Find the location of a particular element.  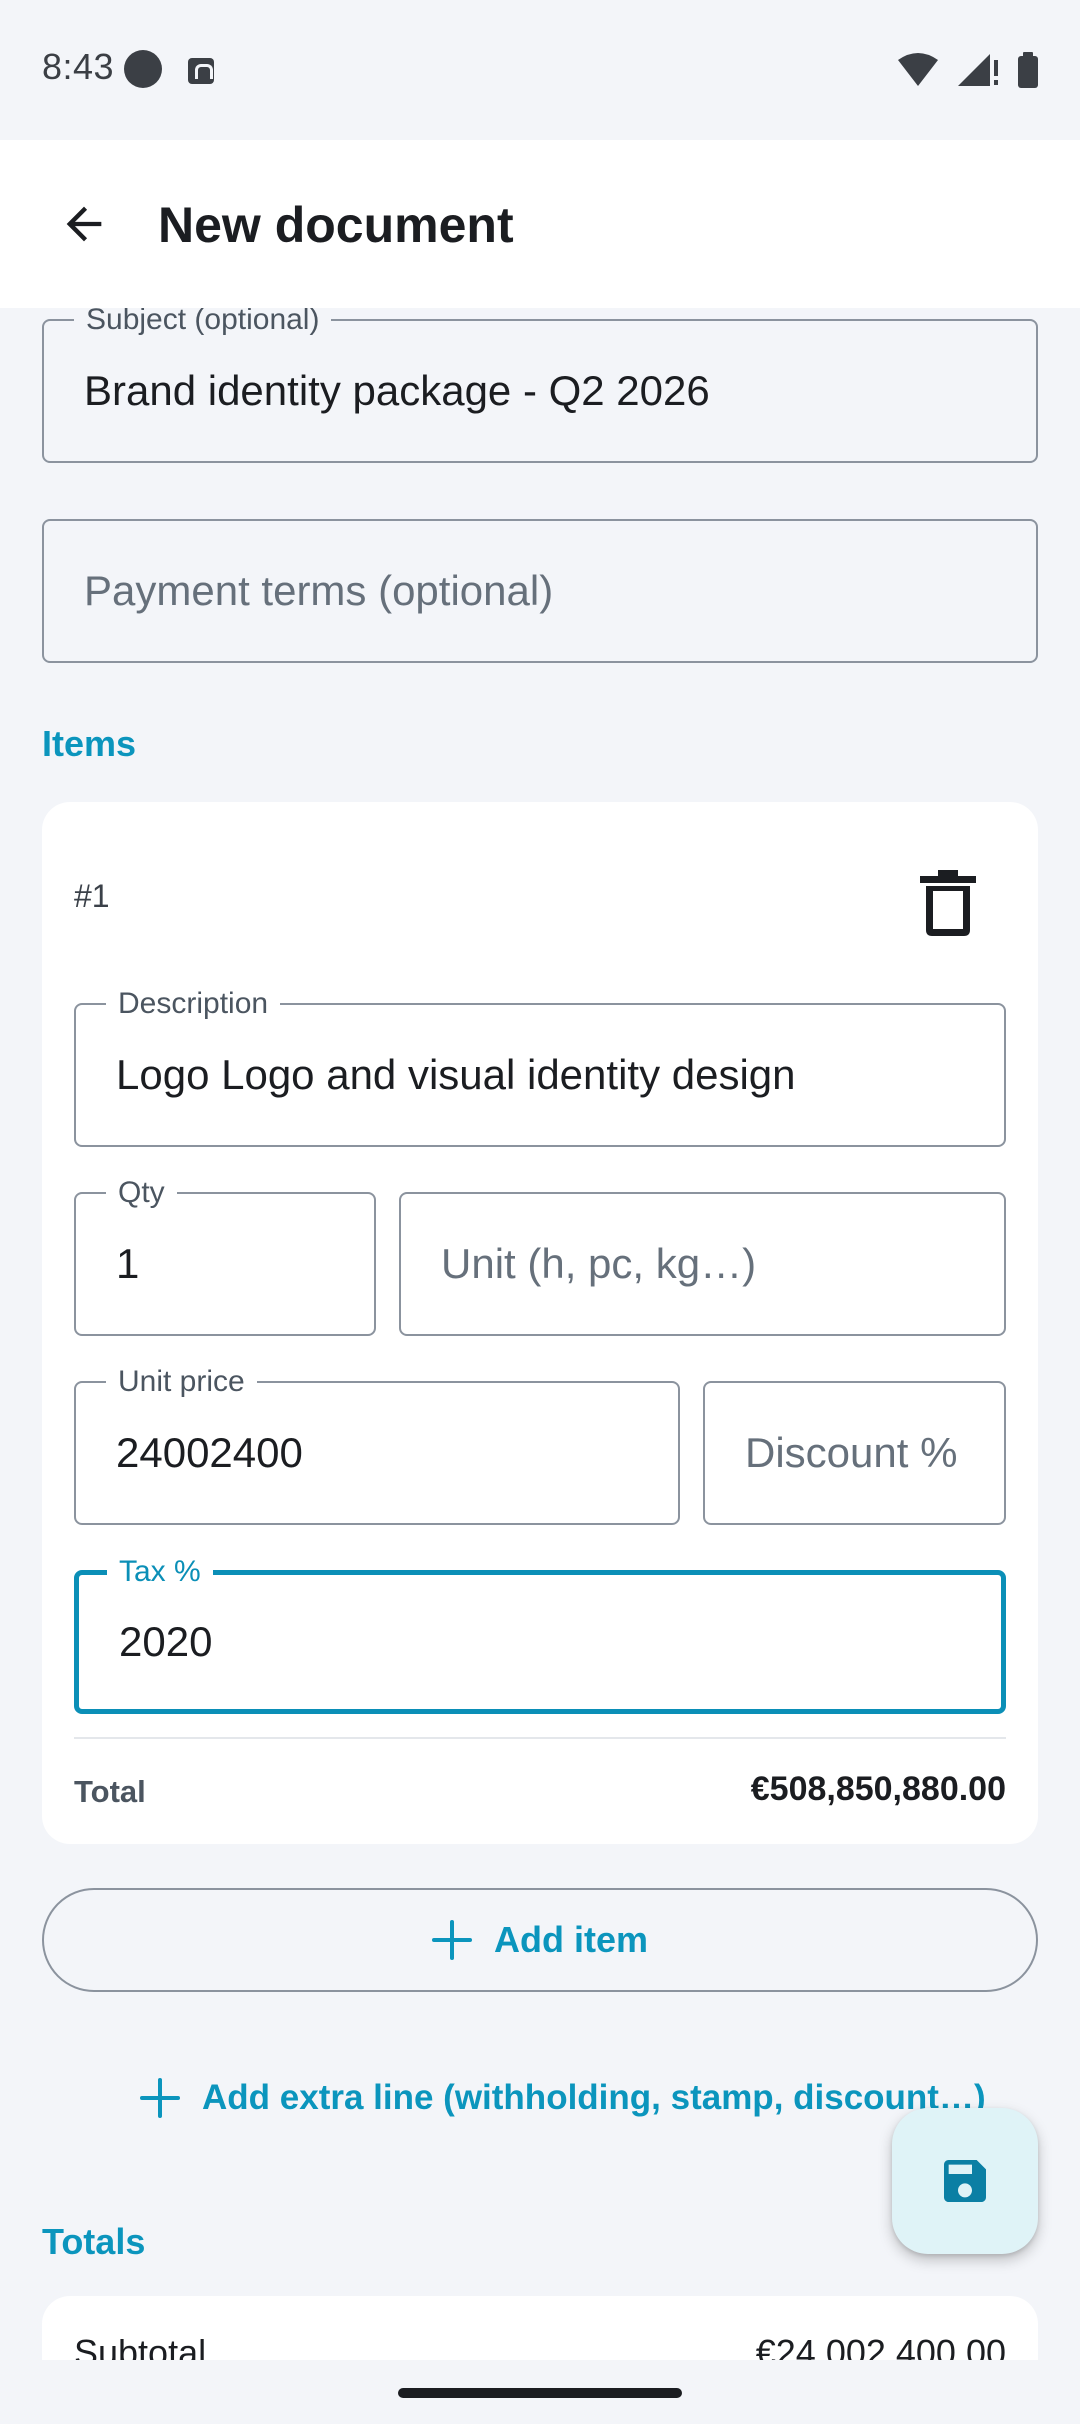

signal-icon is located at coordinates (974, 70).